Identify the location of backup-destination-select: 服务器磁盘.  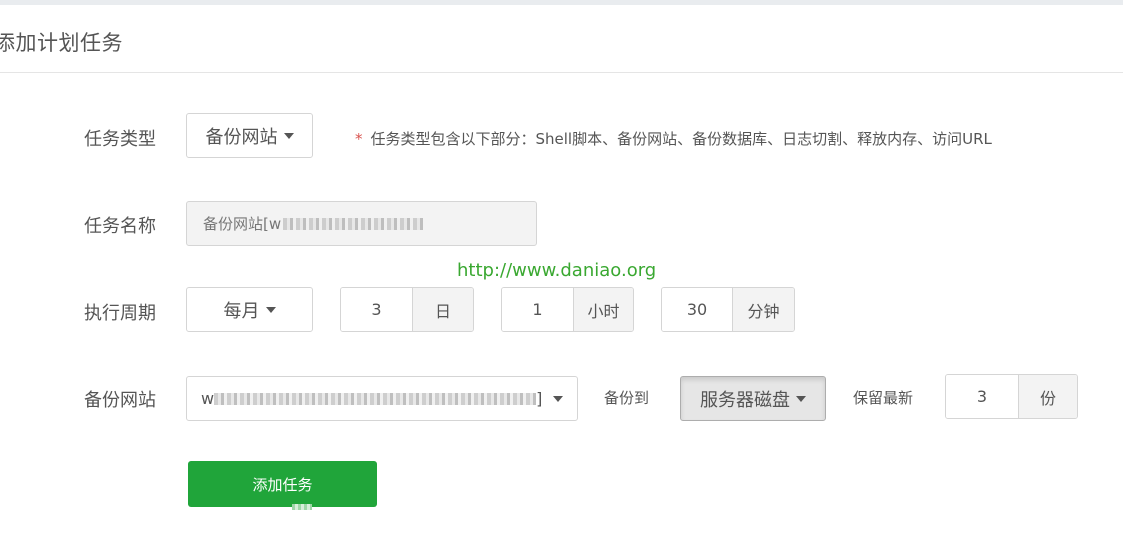
(753, 398).